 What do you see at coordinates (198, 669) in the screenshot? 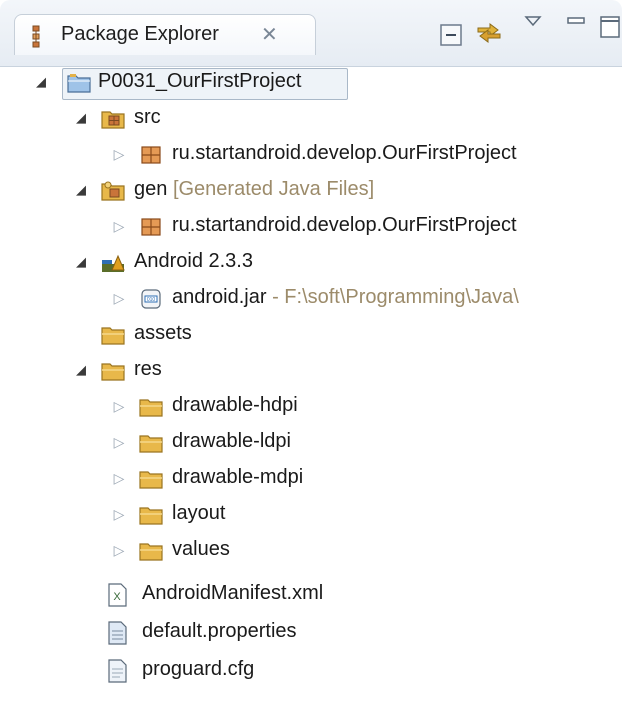
I see `tree-item-label: proguard.cfg` at bounding box center [198, 669].